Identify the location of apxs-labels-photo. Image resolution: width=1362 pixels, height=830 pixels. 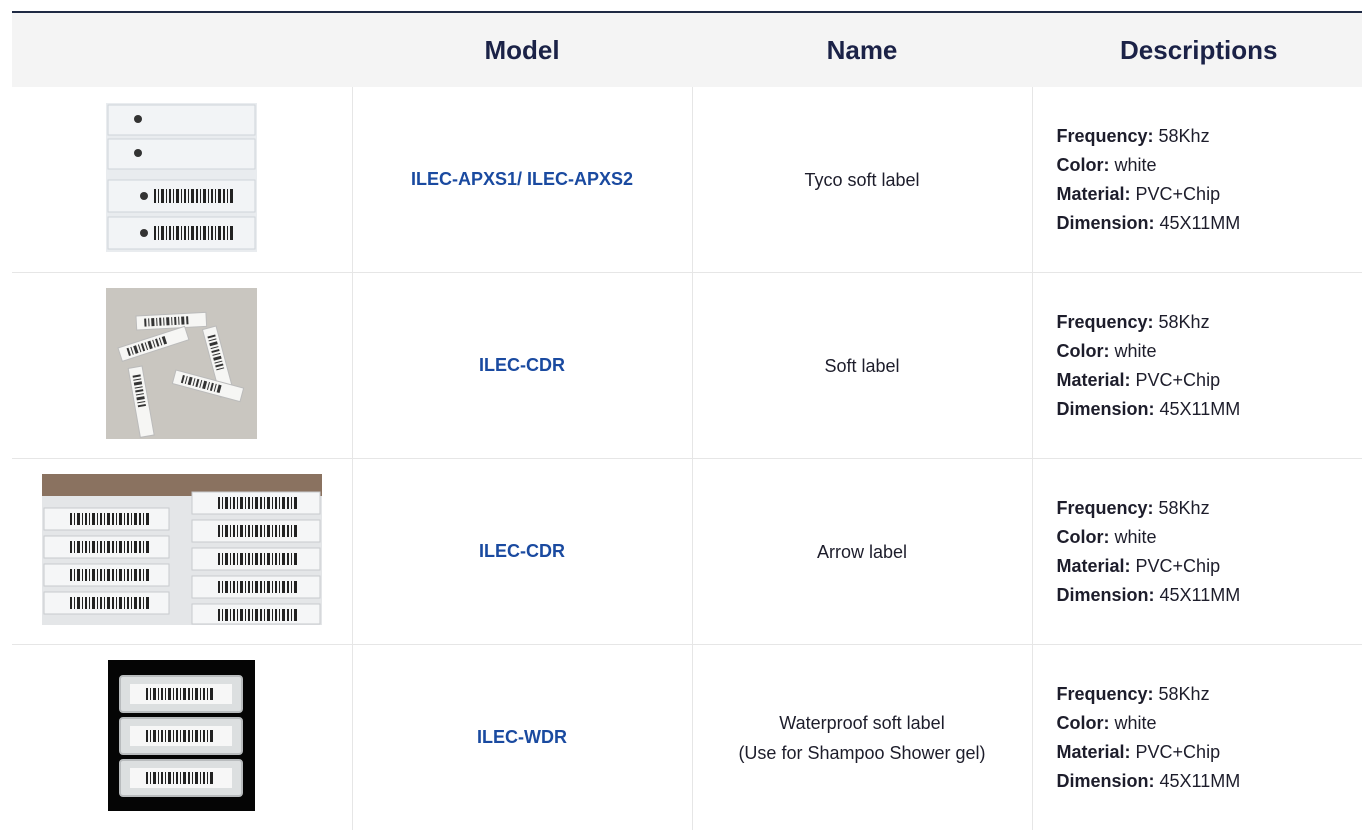
(181, 180).